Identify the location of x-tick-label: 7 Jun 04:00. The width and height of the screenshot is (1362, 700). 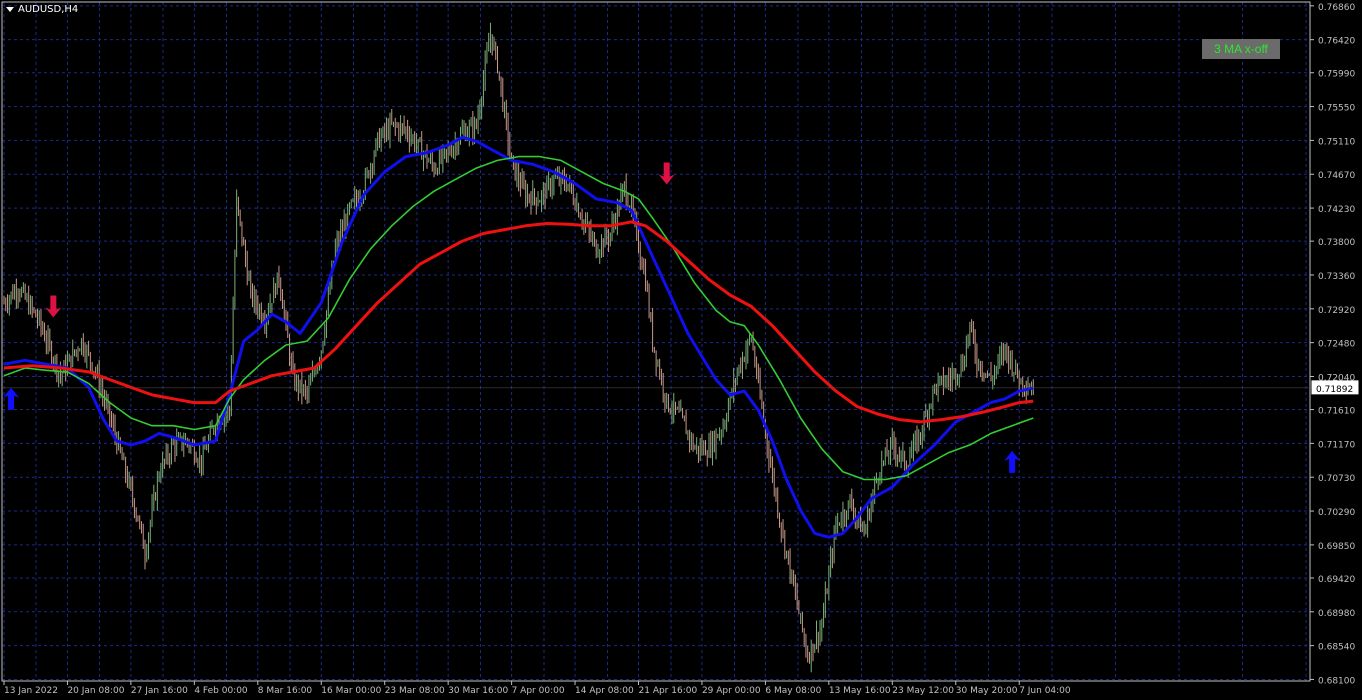
(1045, 691).